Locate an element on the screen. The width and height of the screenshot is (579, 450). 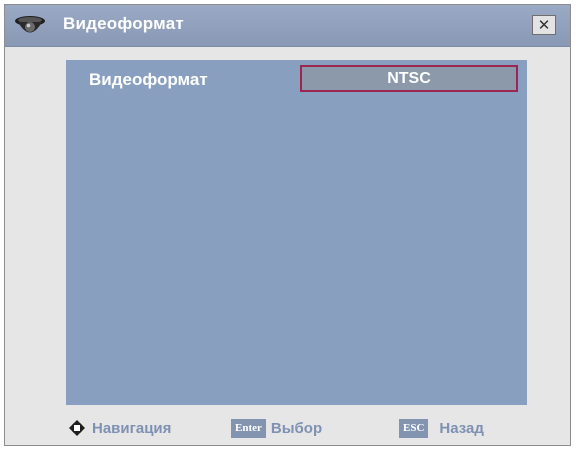
back-hint-label: Назад is located at coordinates (461, 428).